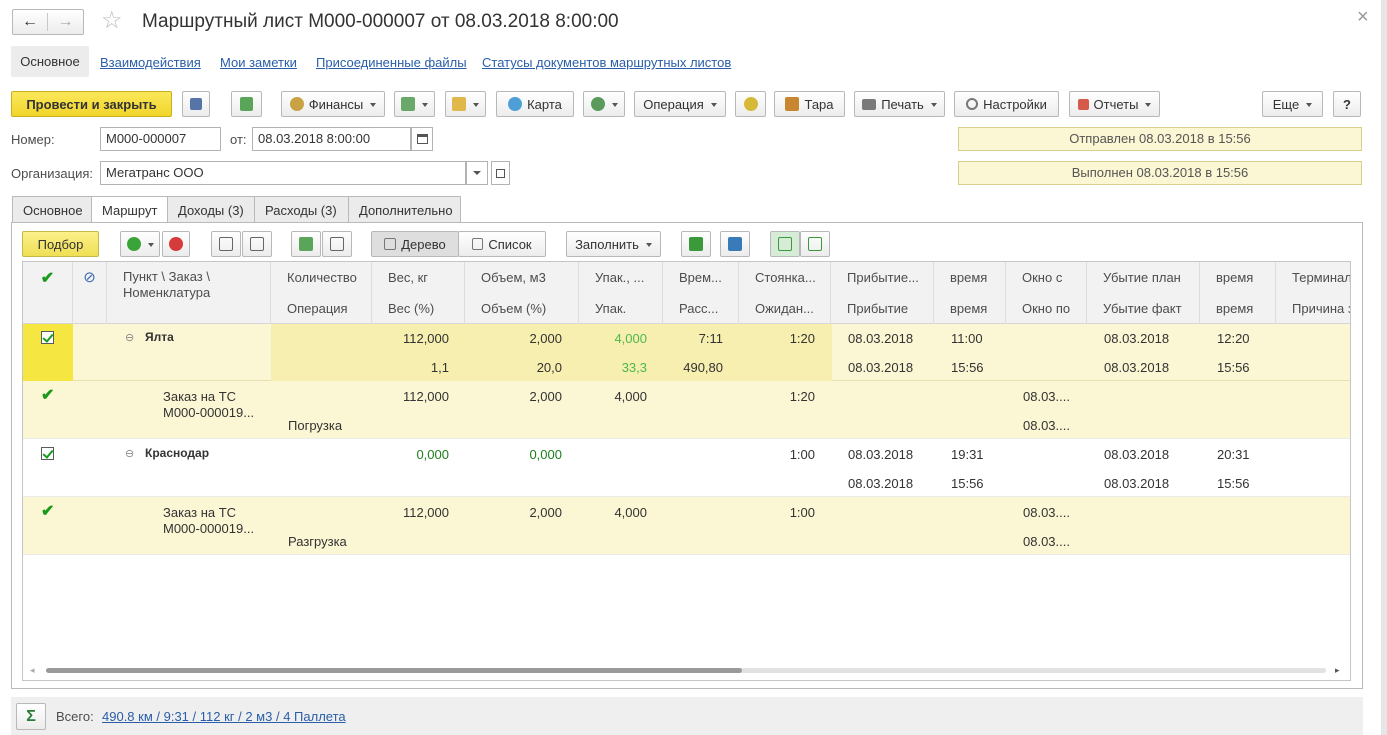  Describe the element at coordinates (1337, 670) in the screenshot. I see `scroll-right-icon: ▸` at that location.